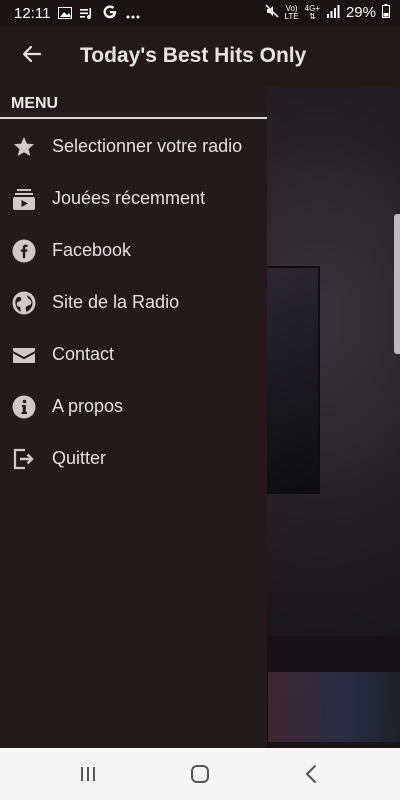 Image resolution: width=400 pixels, height=800 pixels. Describe the element at coordinates (83, 354) in the screenshot. I see `menu-item-label: Contact` at that location.